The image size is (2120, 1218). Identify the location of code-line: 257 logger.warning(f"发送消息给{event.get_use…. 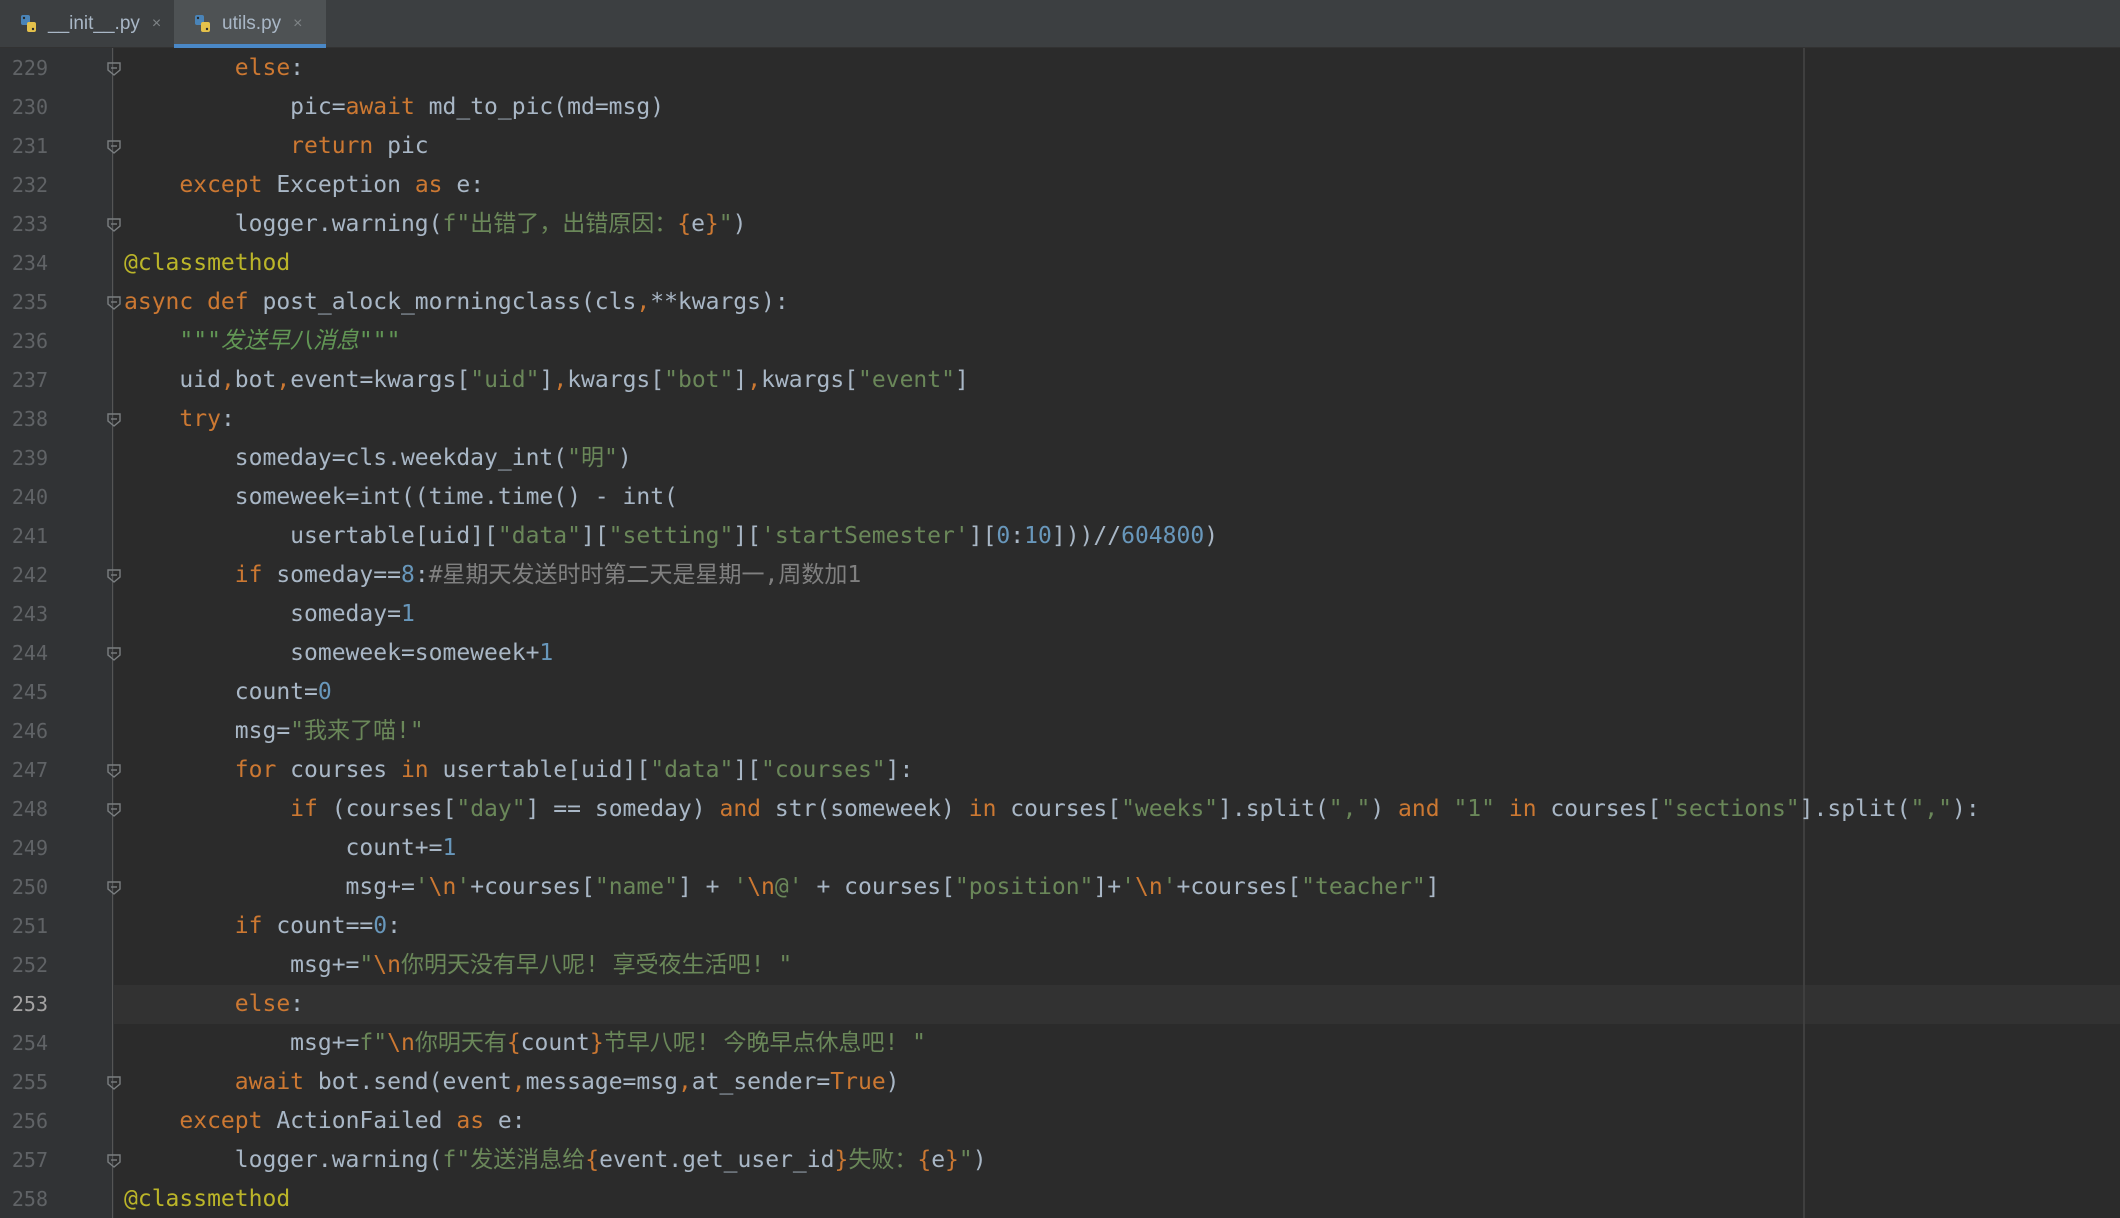
(1060, 1160).